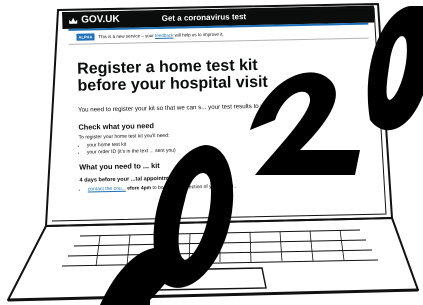 This screenshot has height=305, width=423. Describe the element at coordinates (193, 216) in the screenshot. I see `digit-0-first` at that location.